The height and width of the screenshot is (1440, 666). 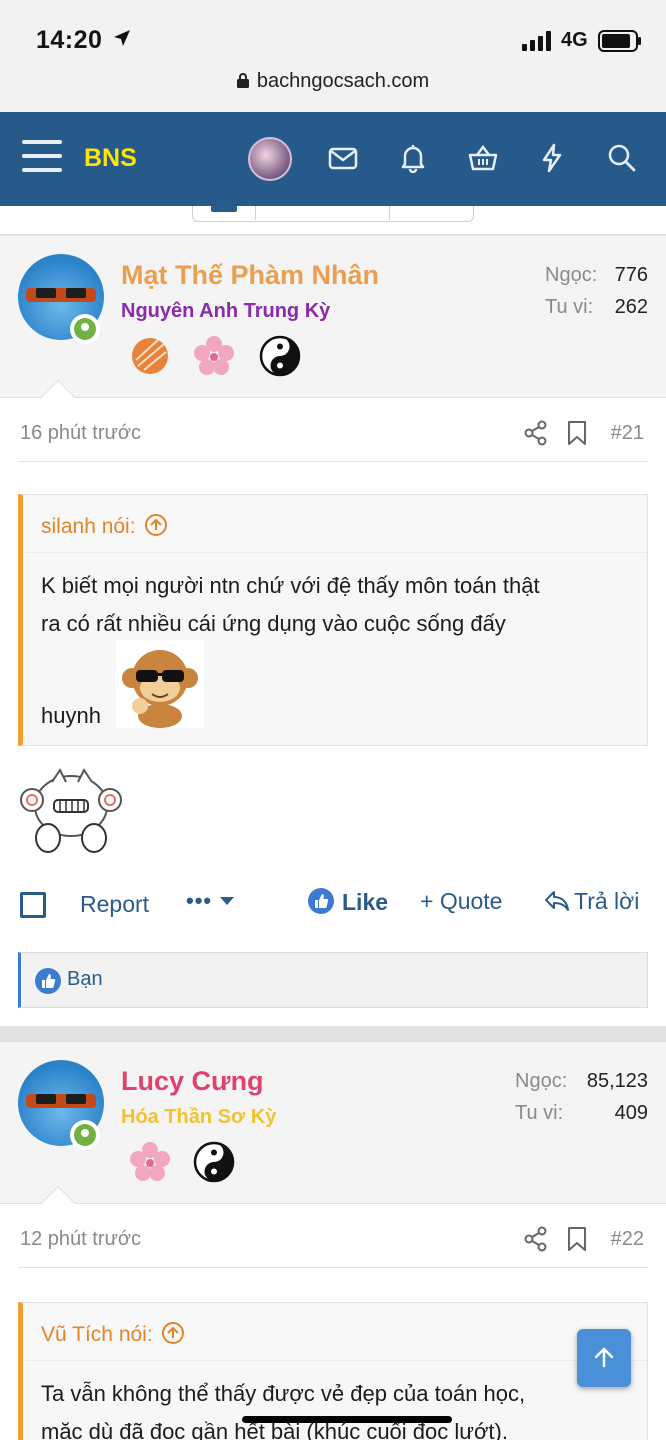 What do you see at coordinates (33, 905) in the screenshot?
I see `select-checkbox` at bounding box center [33, 905].